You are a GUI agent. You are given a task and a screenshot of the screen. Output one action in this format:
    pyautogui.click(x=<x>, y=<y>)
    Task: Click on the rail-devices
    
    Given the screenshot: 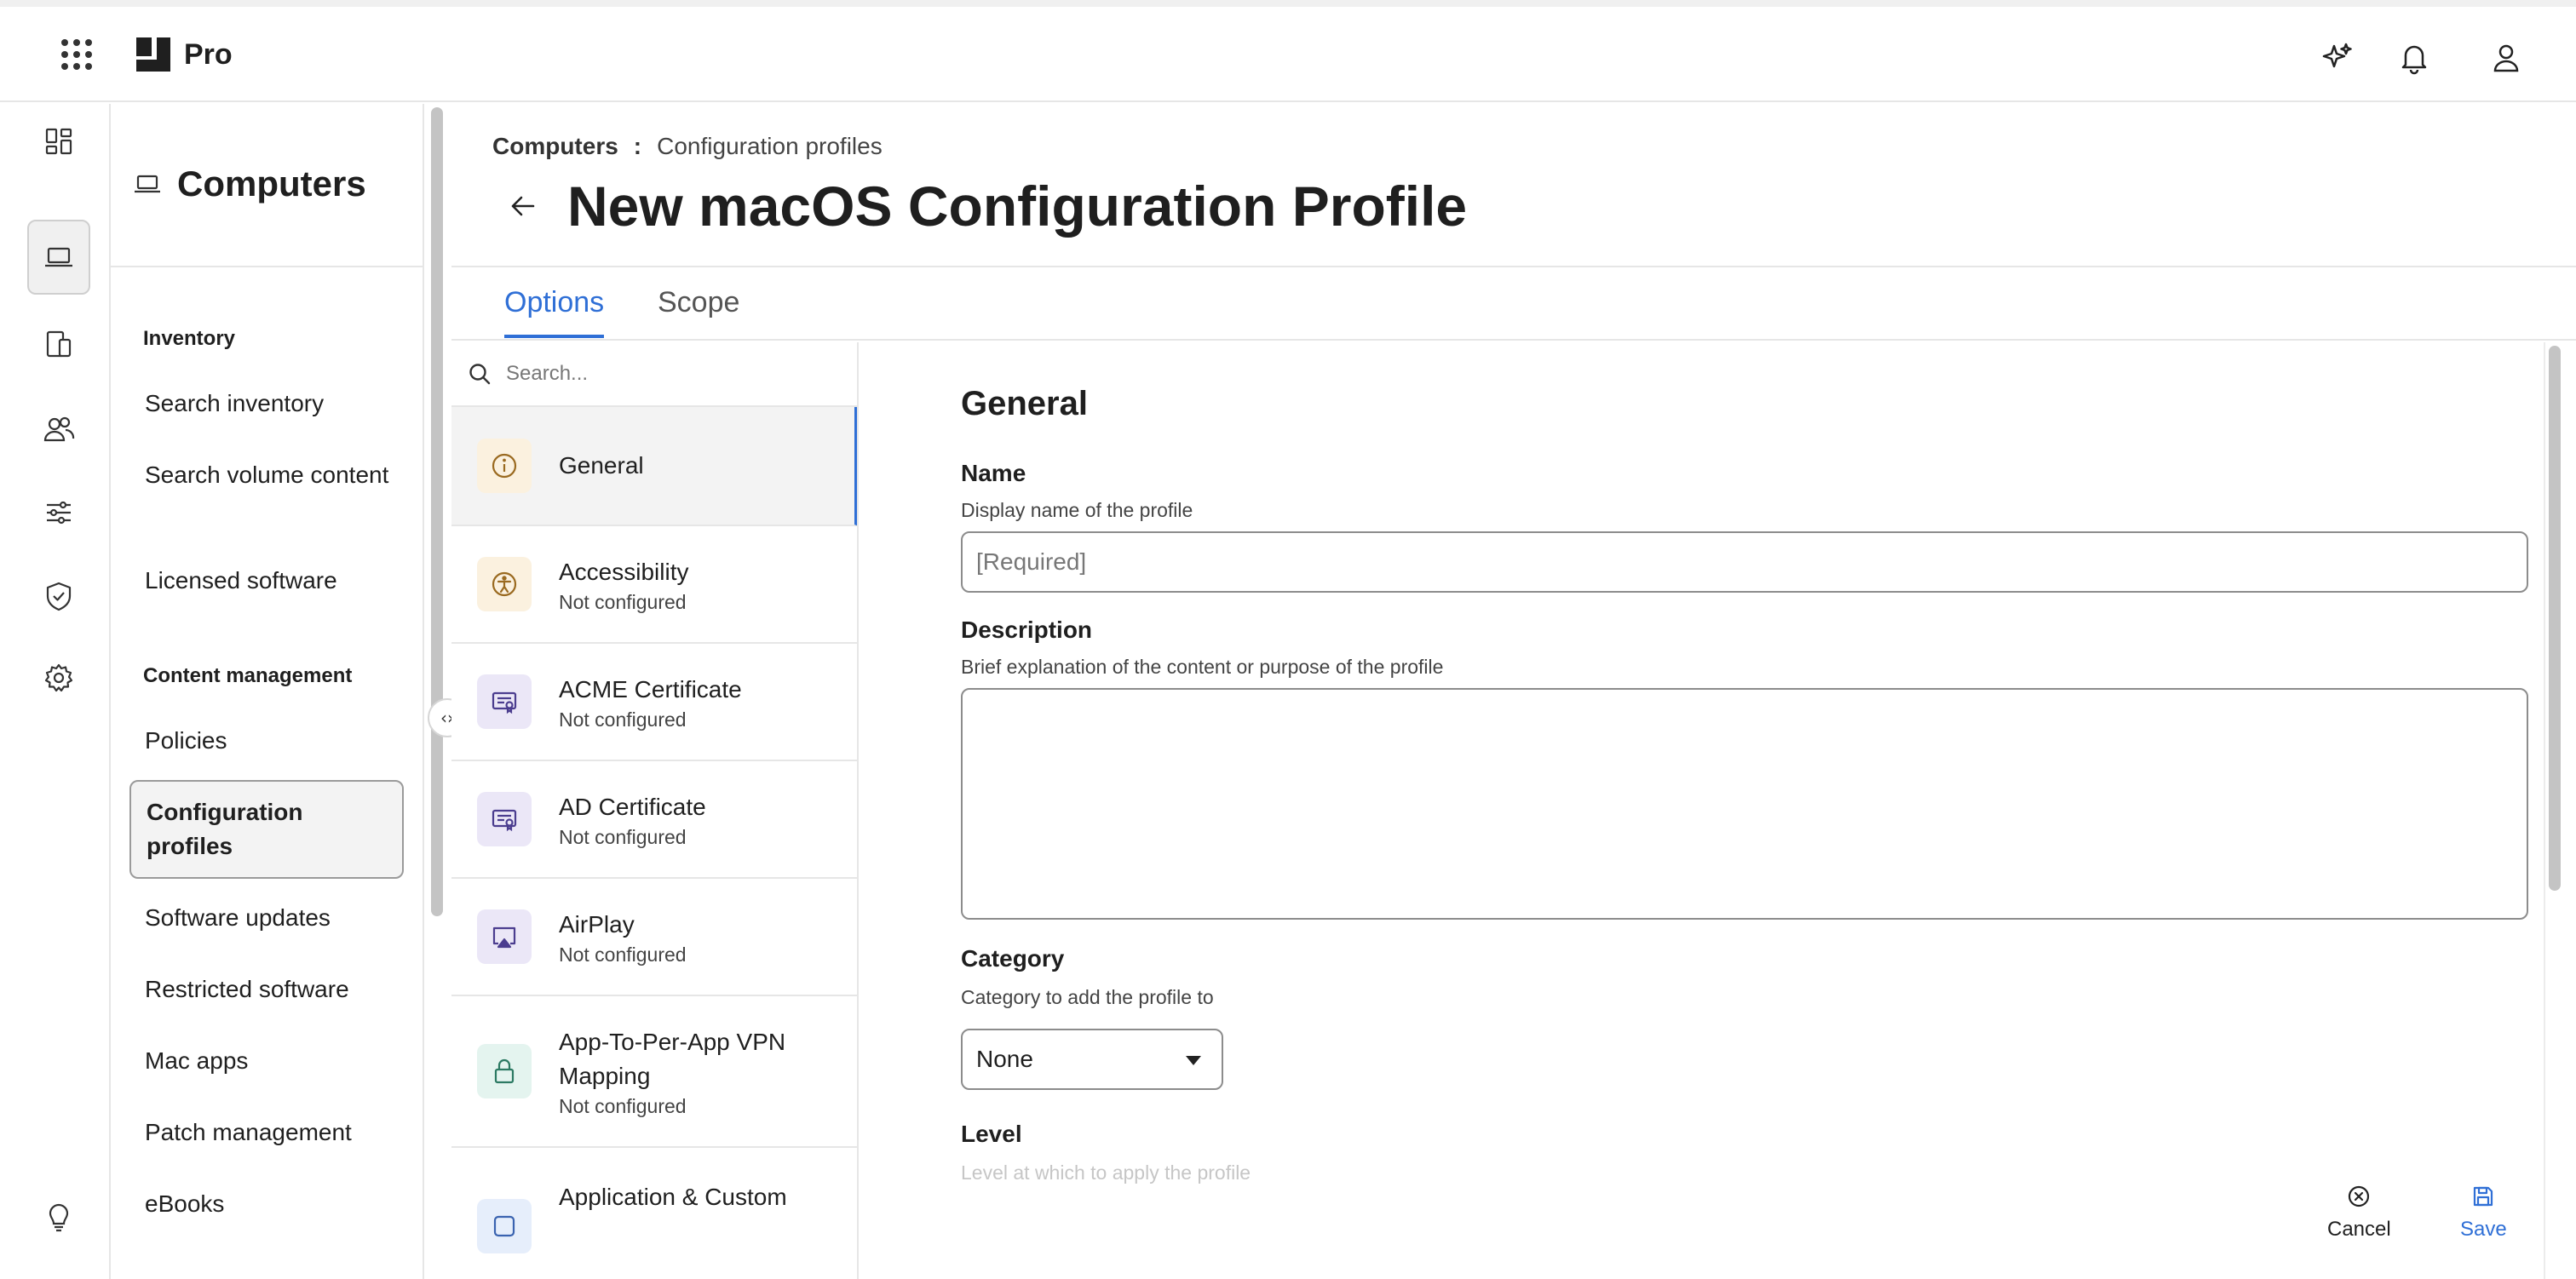 What is the action you would take?
    pyautogui.click(x=59, y=344)
    